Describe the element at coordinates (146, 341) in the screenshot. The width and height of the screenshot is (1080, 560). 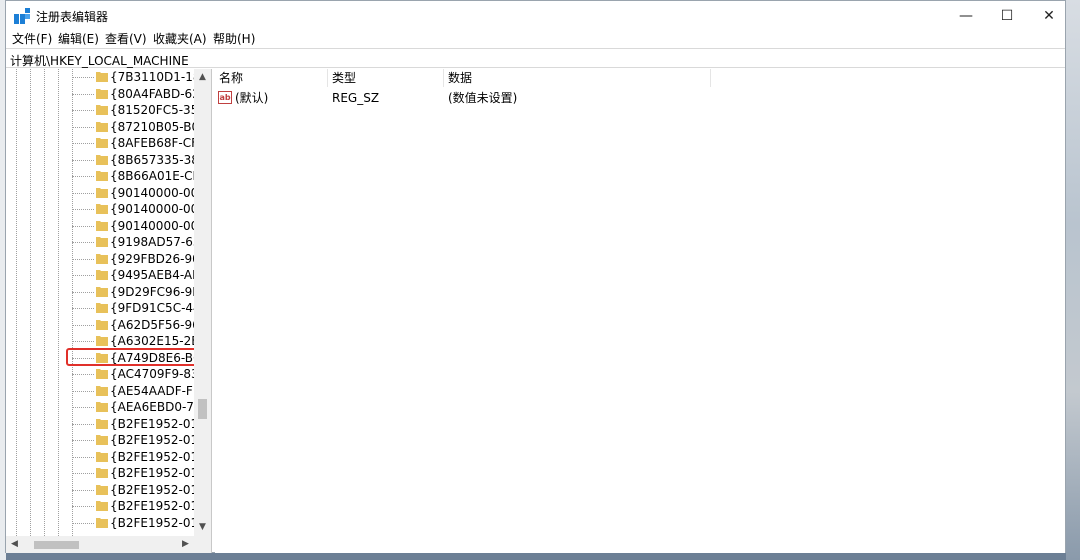
I see `tree-item: {A6302E15-2BC2-` at that location.